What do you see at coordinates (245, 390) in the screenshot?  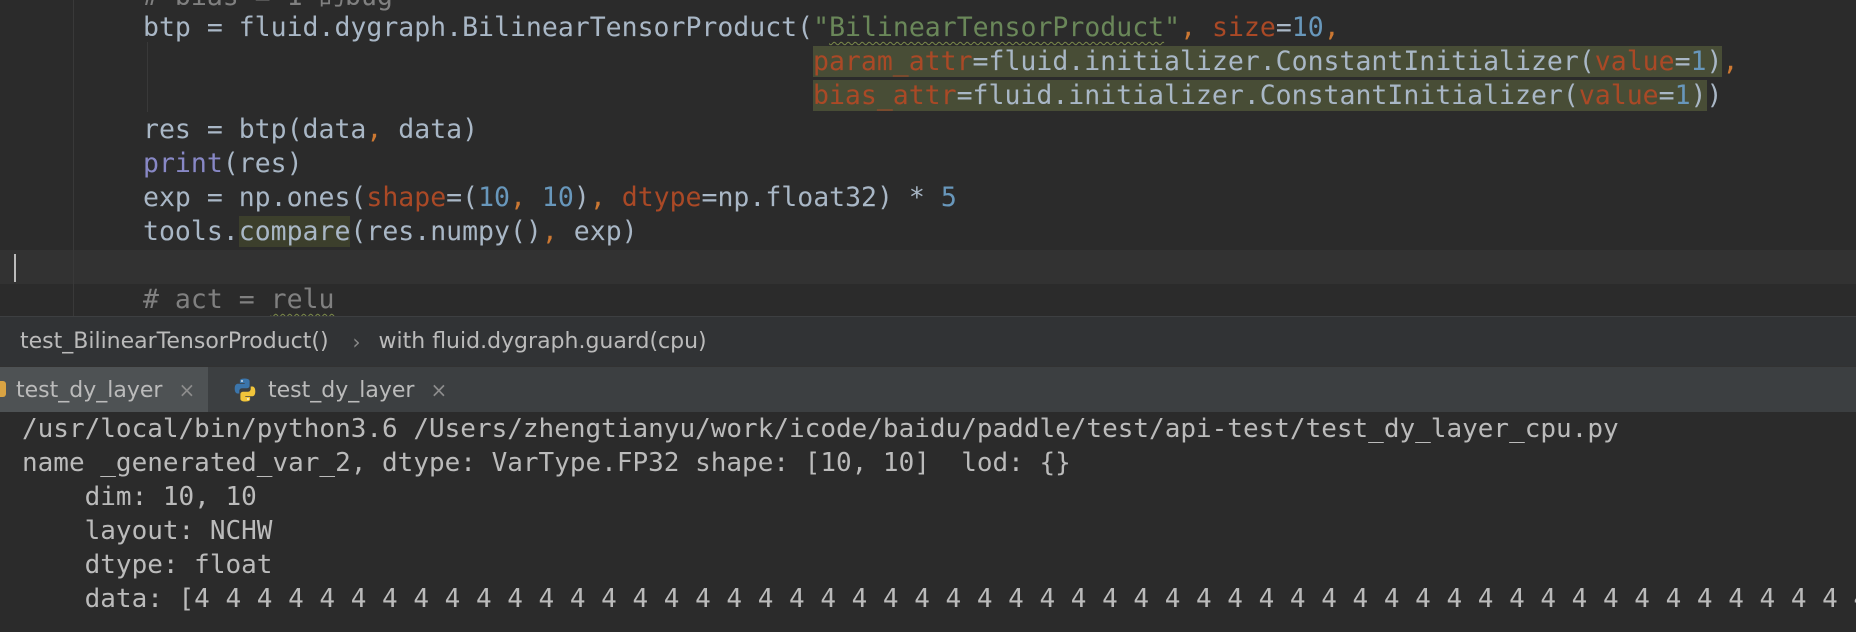 I see `python-icon` at bounding box center [245, 390].